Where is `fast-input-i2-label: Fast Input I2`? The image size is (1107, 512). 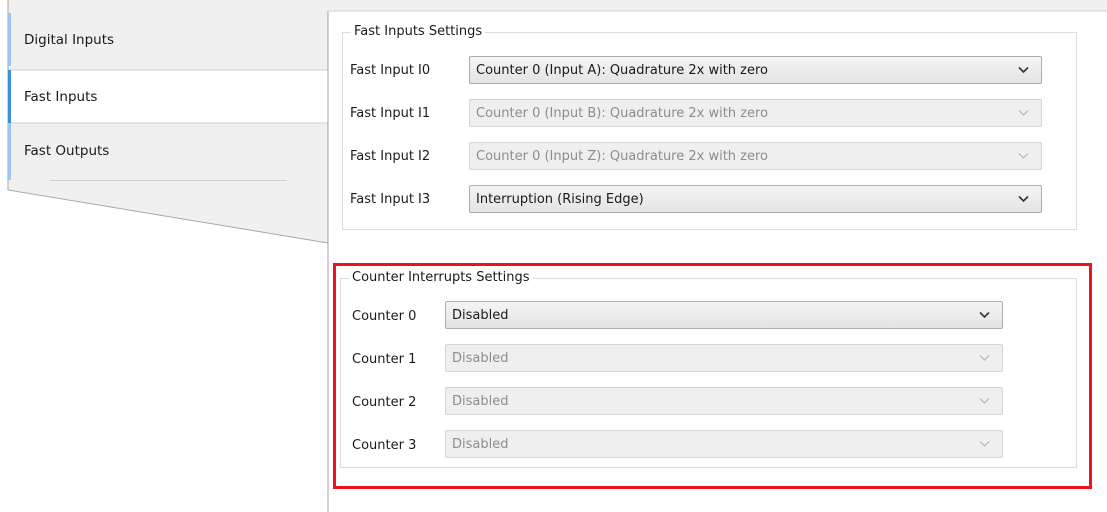
fast-input-i2-label: Fast Input I2 is located at coordinates (390, 156).